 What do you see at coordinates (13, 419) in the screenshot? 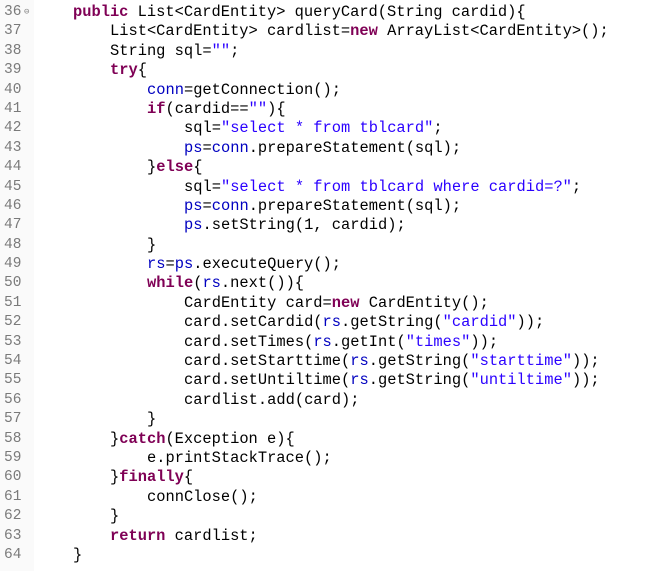
I see `line-number: 57` at bounding box center [13, 419].